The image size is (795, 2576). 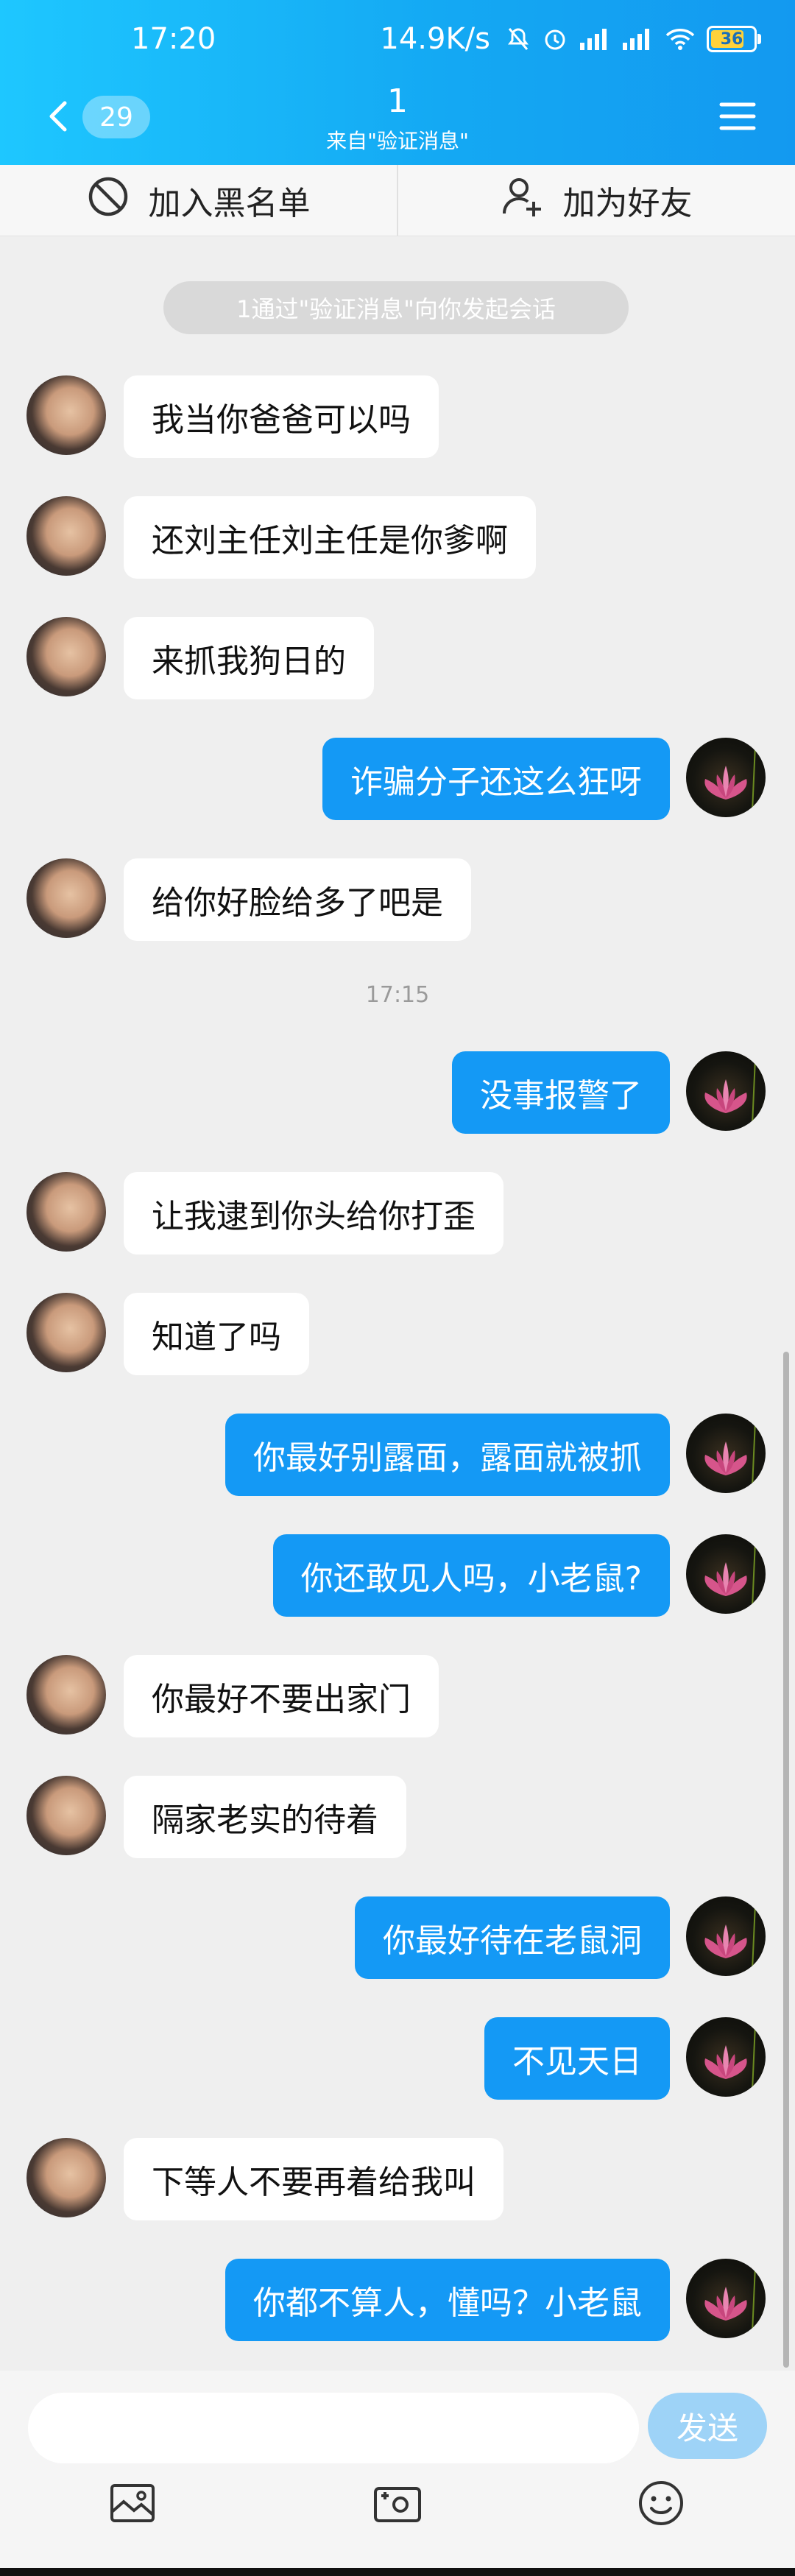 I want to click on message-row: 来抓我狗日的, so click(x=247, y=658).